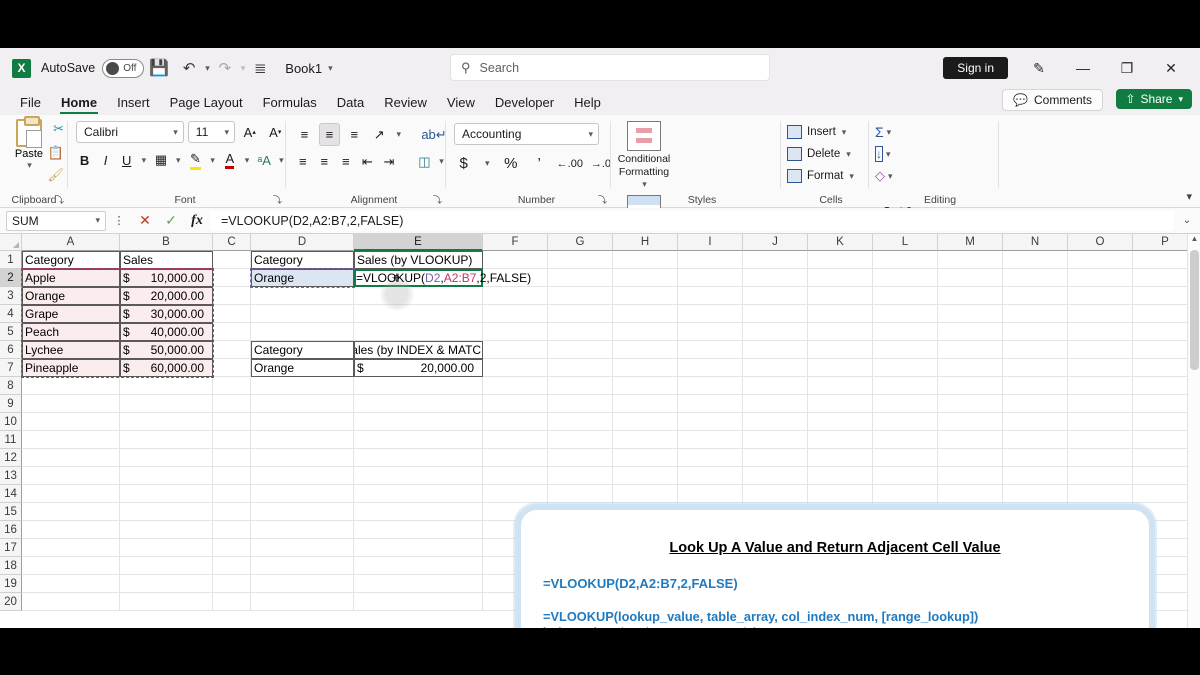  I want to click on column-header-C: C, so click(232, 242).